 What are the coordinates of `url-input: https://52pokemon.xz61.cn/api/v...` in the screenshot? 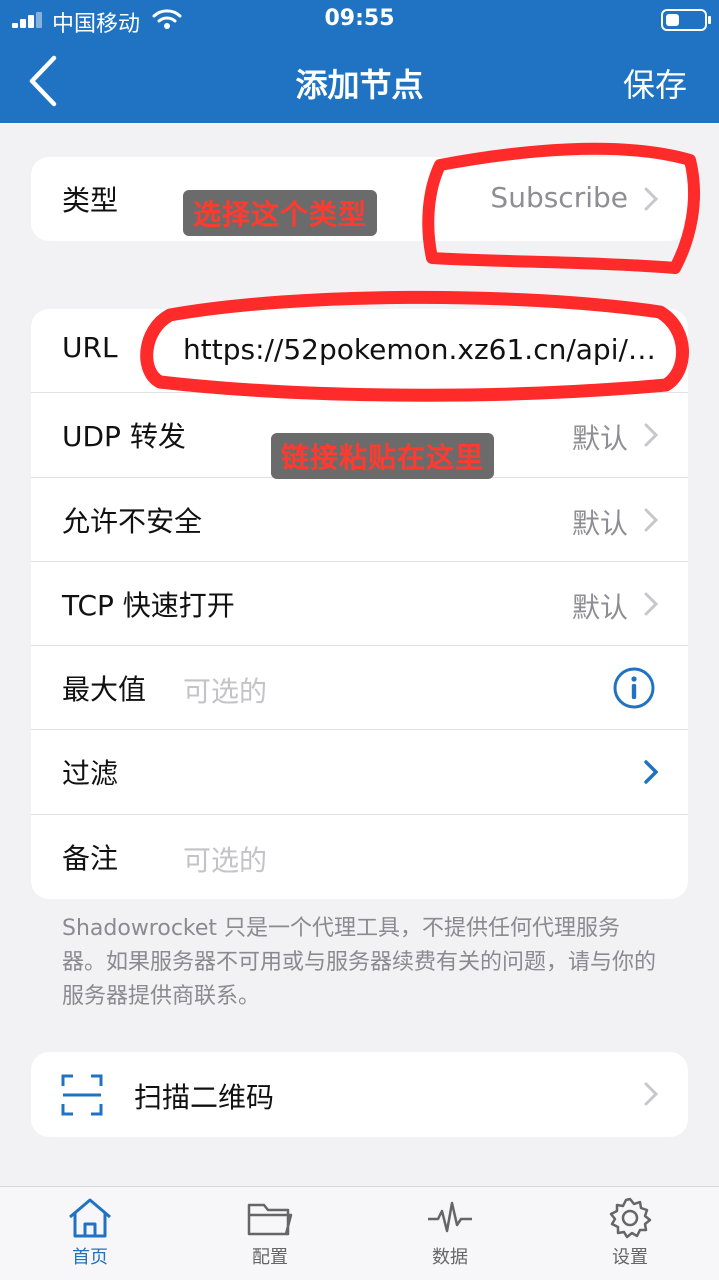 It's located at (420, 349).